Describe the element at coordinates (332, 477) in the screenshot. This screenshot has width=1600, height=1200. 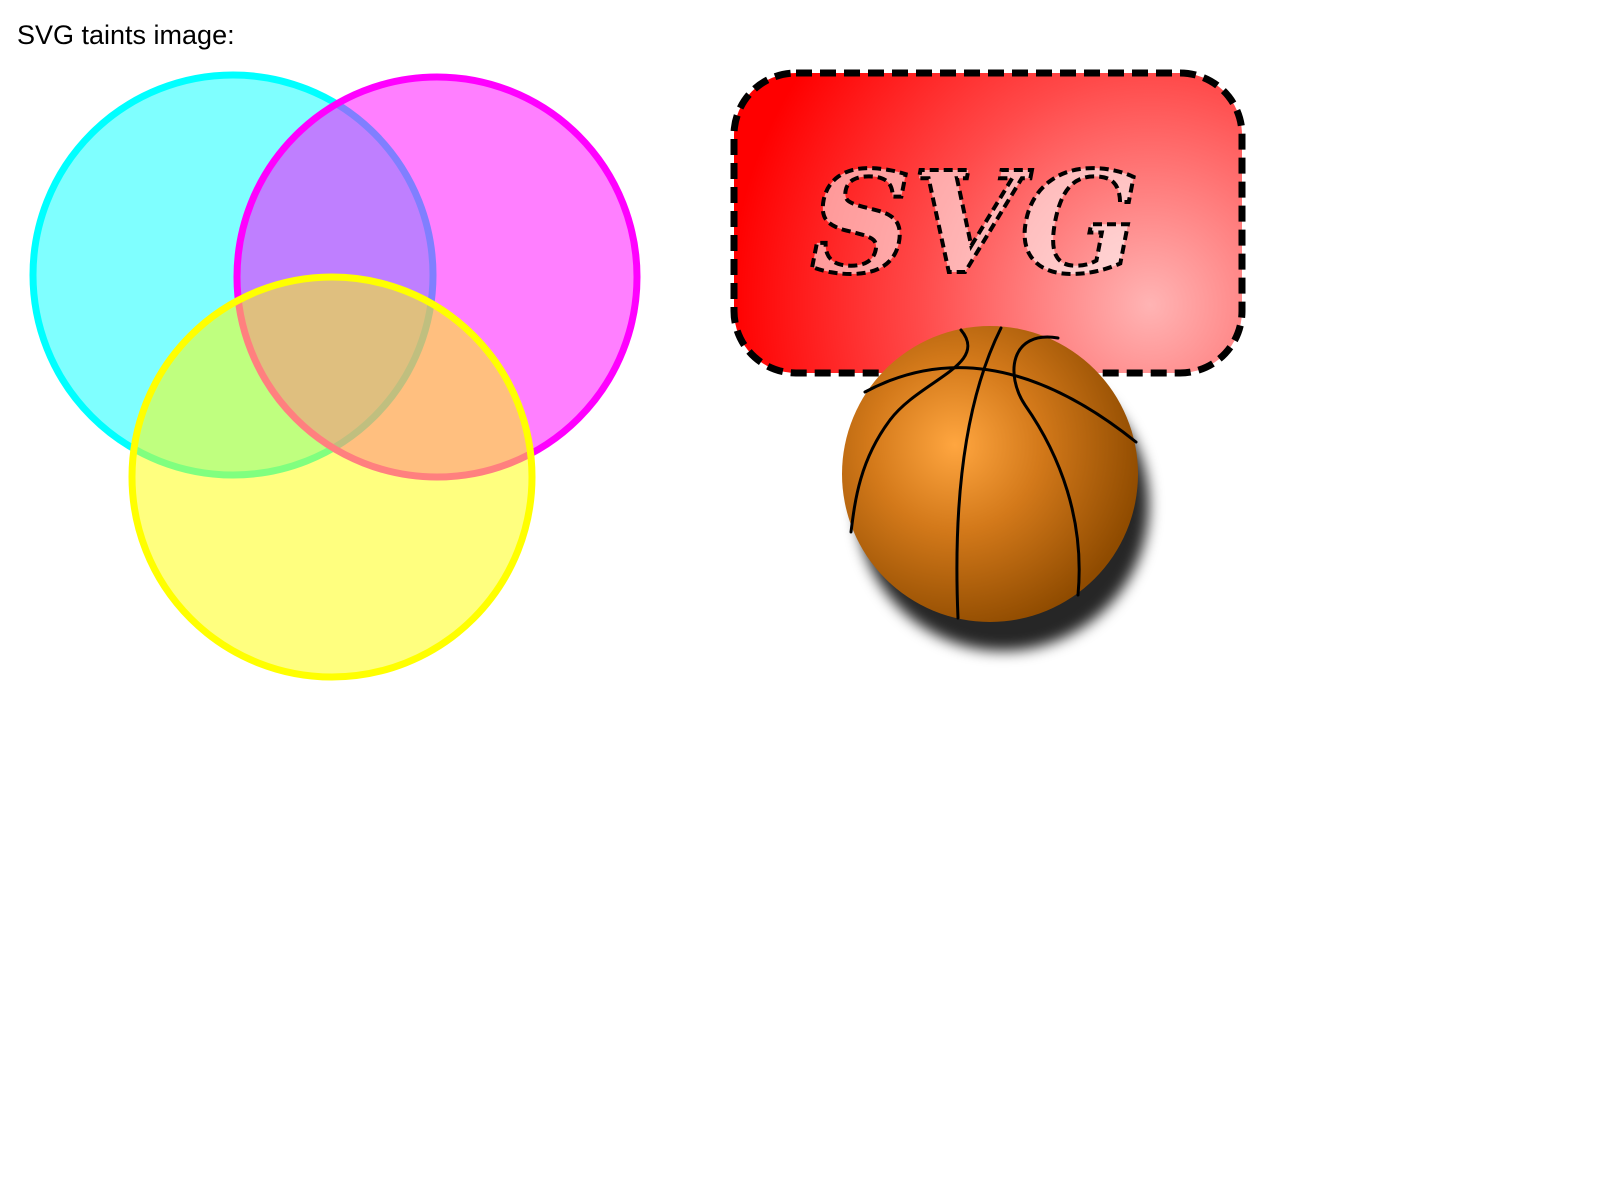
I see `yellow-circle` at that location.